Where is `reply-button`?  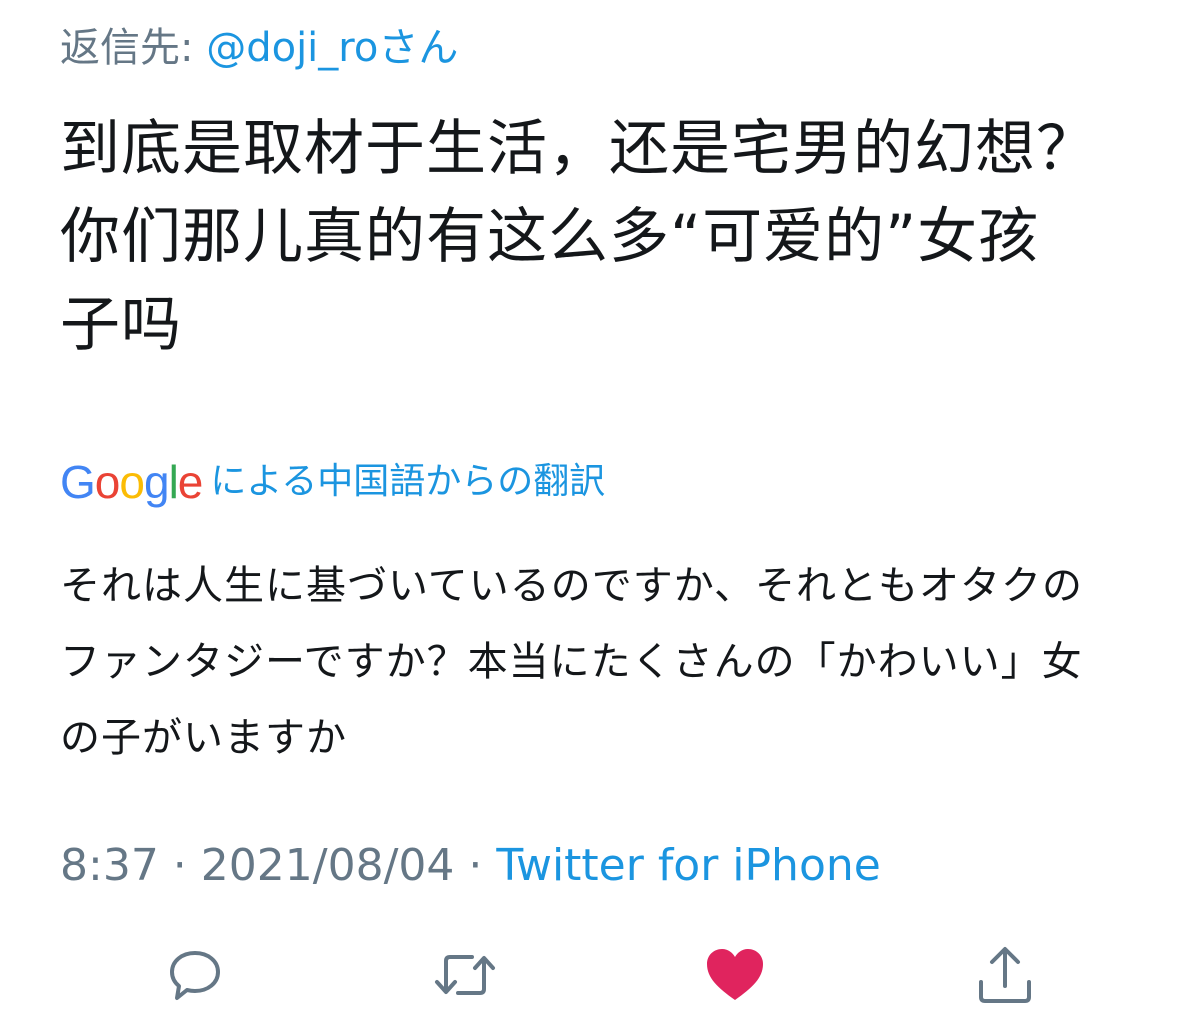
reply-button is located at coordinates (195, 975).